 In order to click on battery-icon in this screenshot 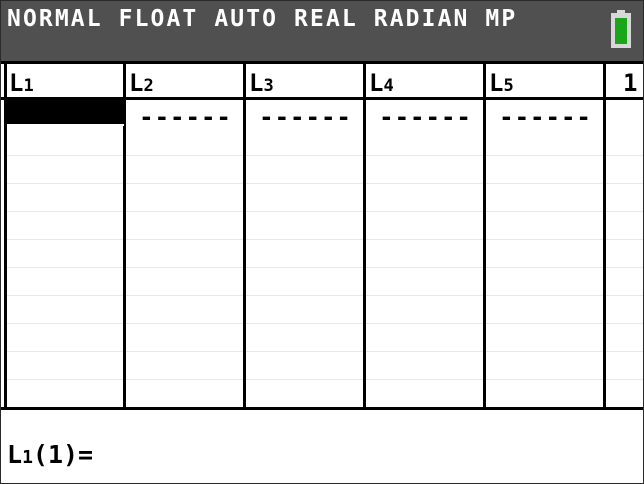, I will do `click(621, 29)`.